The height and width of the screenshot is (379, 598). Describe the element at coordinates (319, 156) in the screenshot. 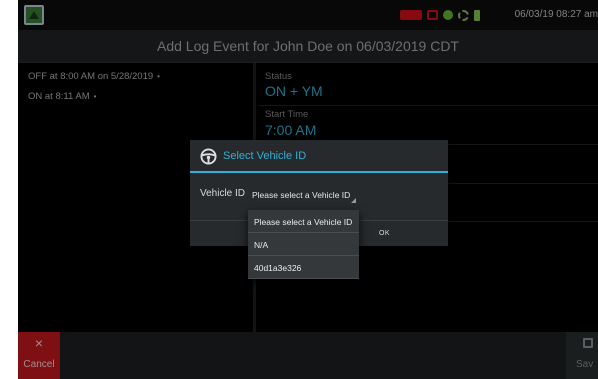

I see `dialog-header: Select Vehicle ID` at that location.